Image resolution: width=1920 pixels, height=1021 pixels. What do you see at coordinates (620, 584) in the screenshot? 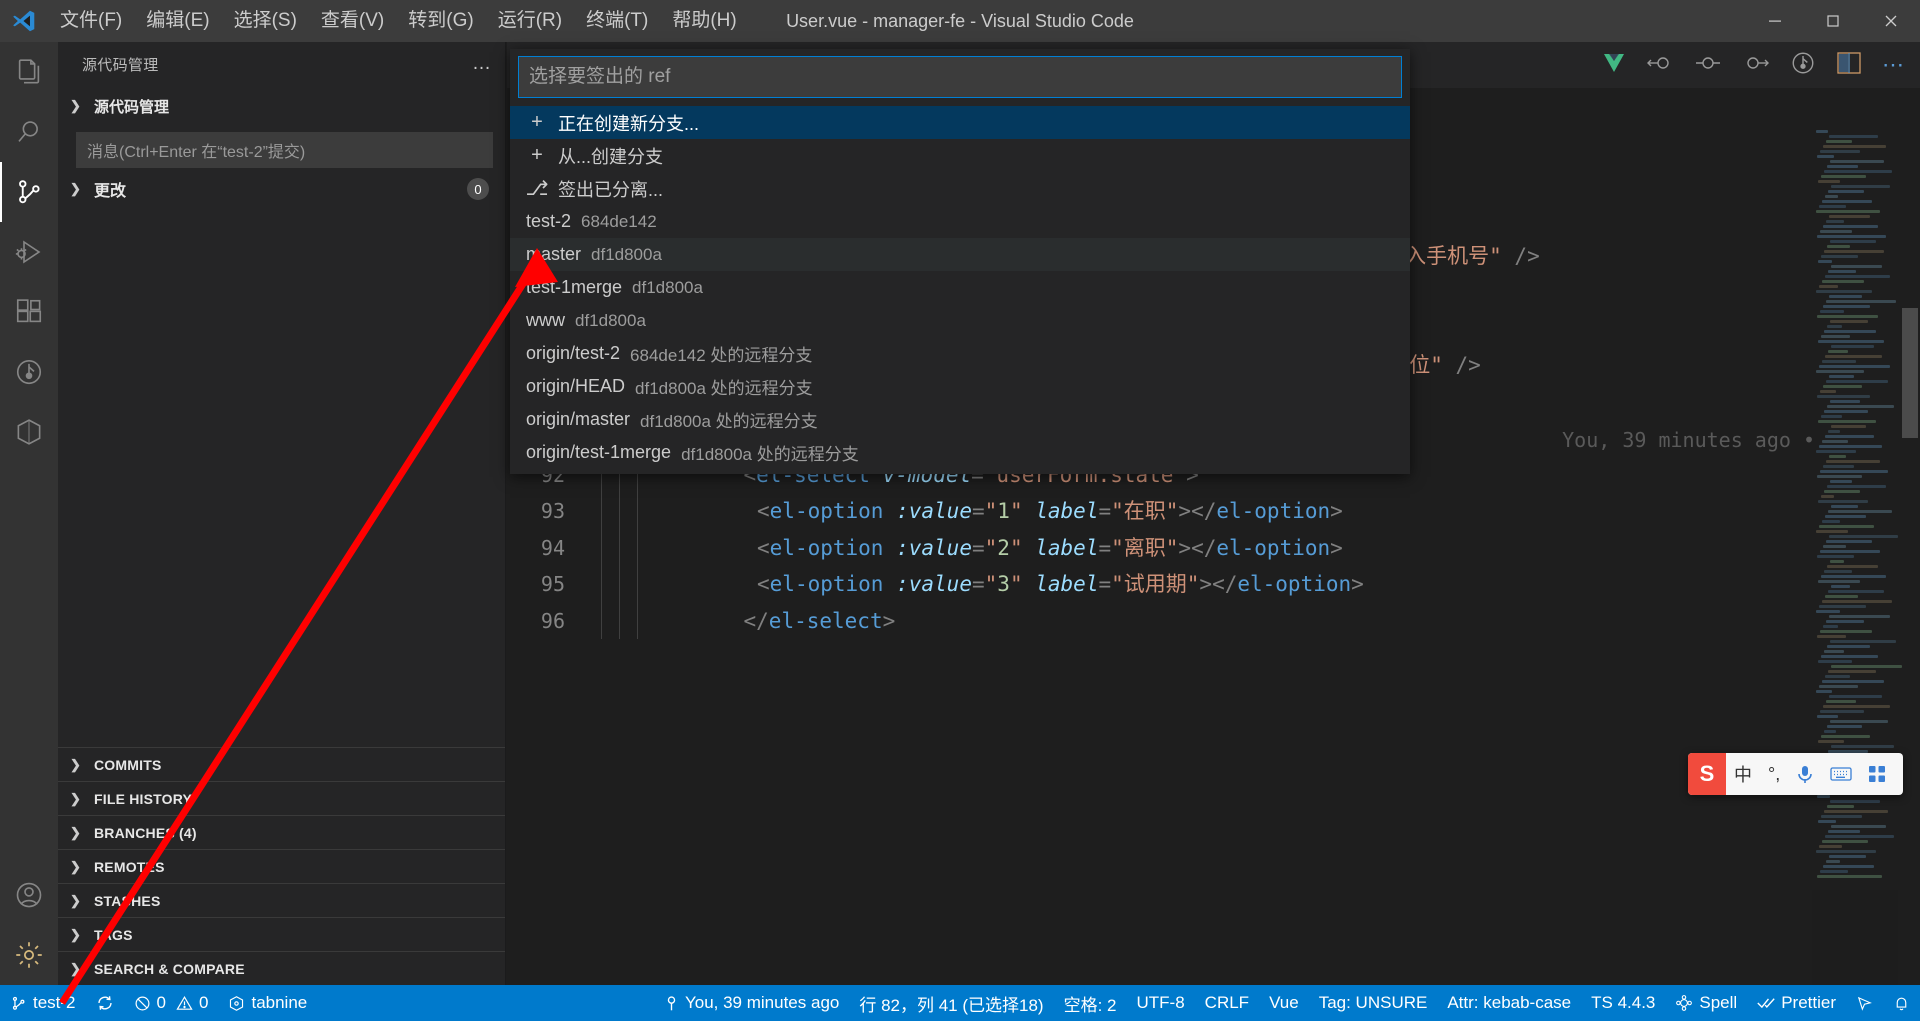
I see `indent-guides` at bounding box center [620, 584].